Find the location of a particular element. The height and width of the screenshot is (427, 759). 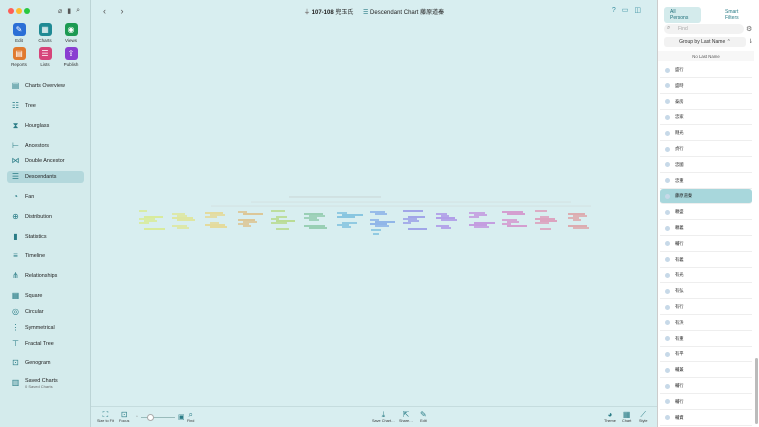

sidebar-item-fan: ◔ Fan is located at coordinates (45, 197).